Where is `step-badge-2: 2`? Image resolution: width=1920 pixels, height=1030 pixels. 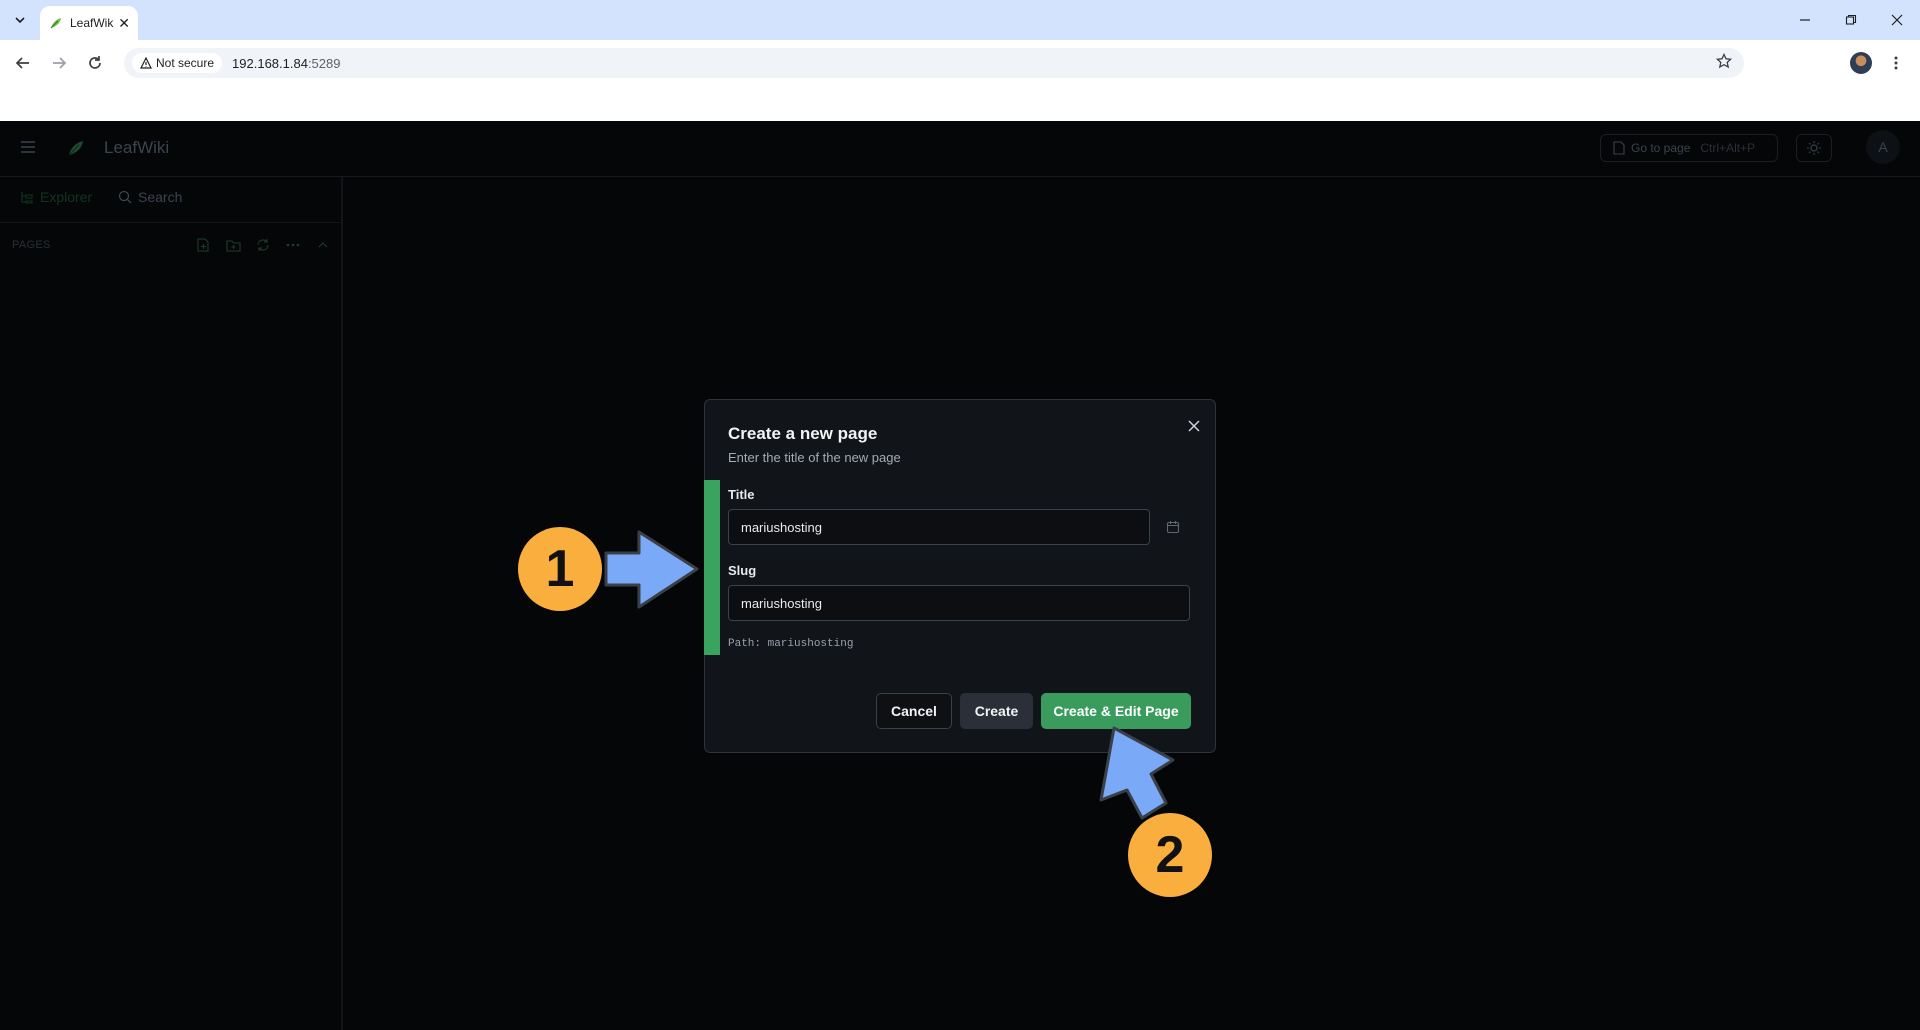
step-badge-2: 2 is located at coordinates (1170, 855).